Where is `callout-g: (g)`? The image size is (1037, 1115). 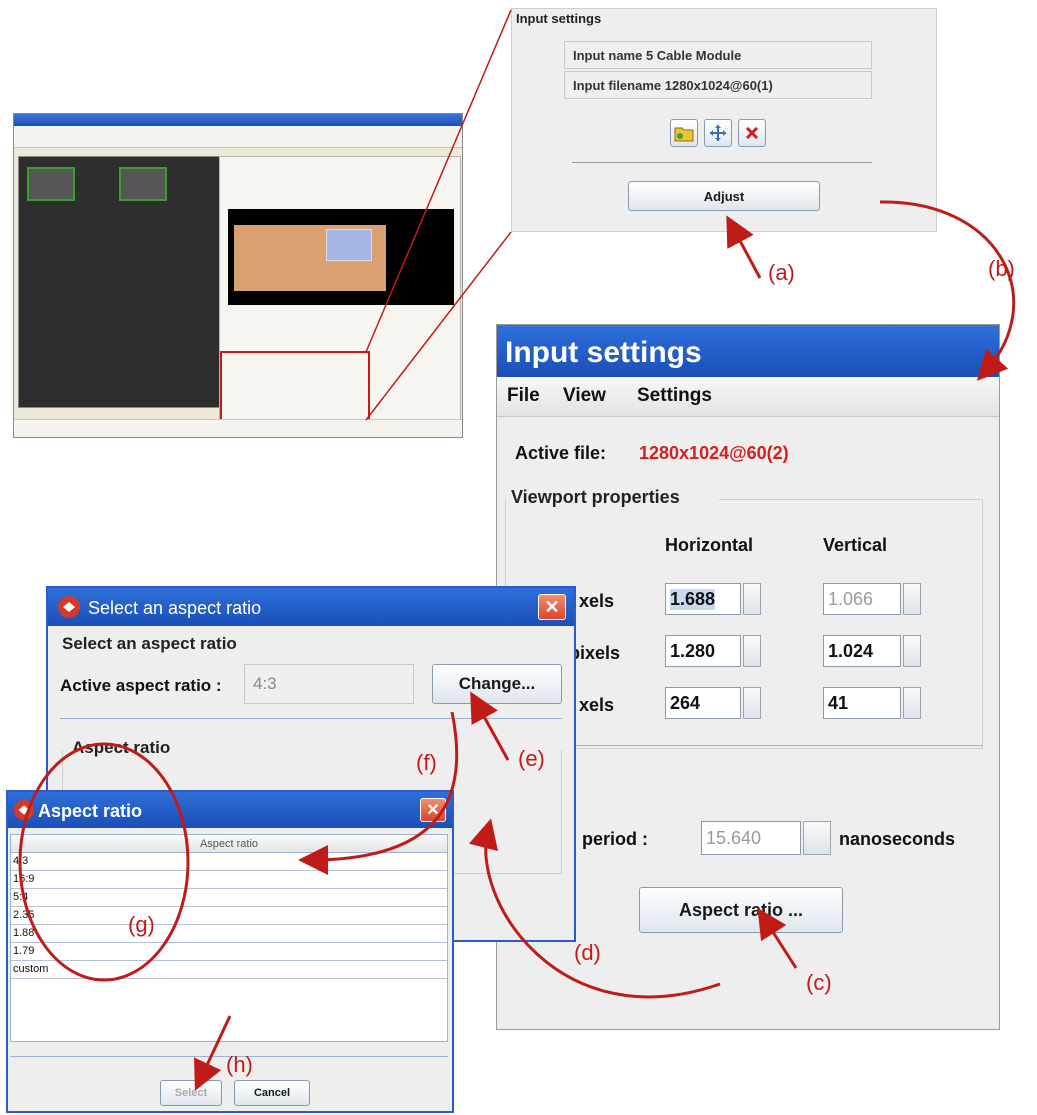
callout-g: (g) is located at coordinates (141, 924).